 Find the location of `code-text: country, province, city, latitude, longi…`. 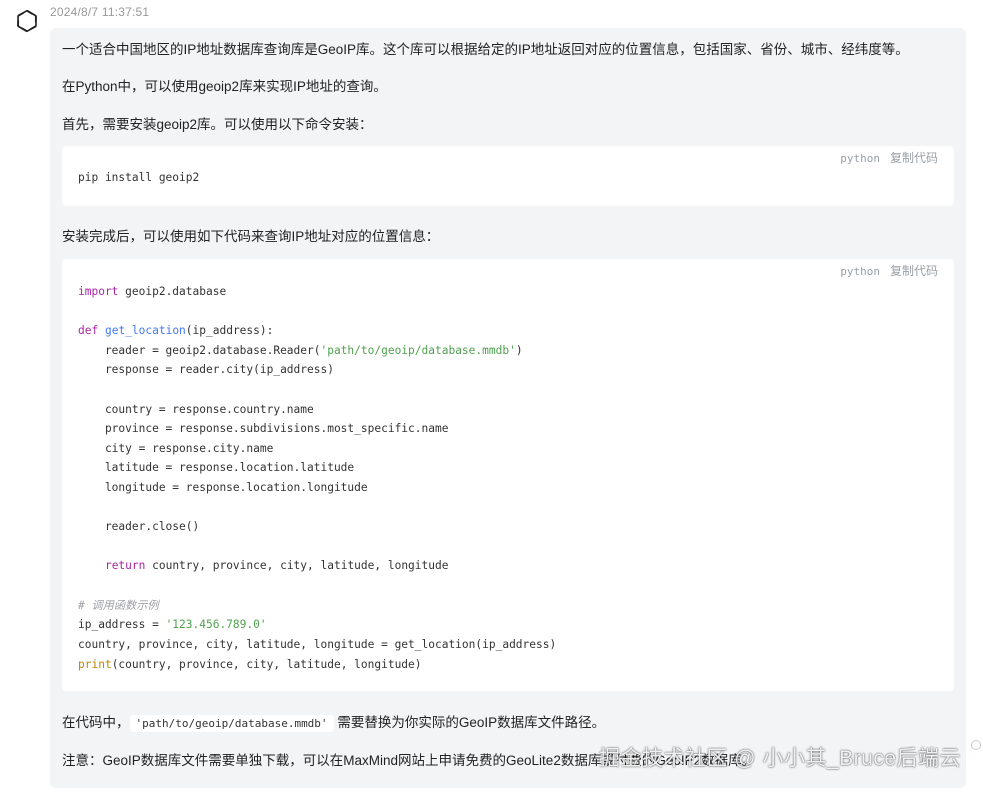

code-text: country, province, city, latitude, longi… is located at coordinates (297, 565).